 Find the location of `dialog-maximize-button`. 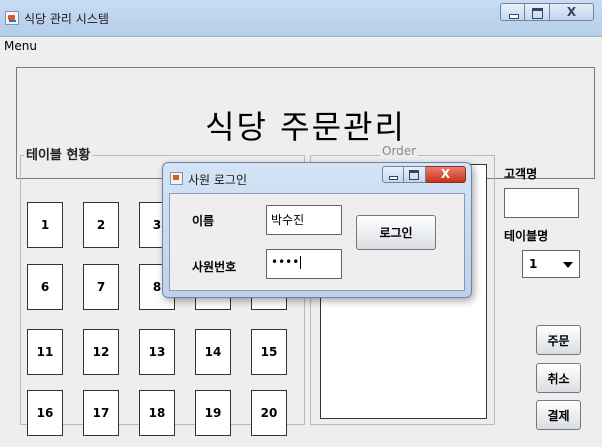

dialog-maximize-button is located at coordinates (415, 174).